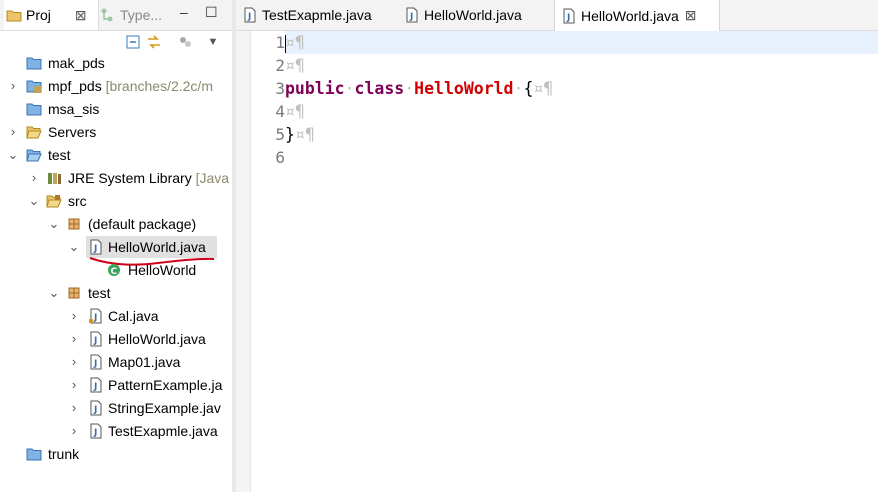 This screenshot has height=492, width=878. Describe the element at coordinates (116, 316) in the screenshot. I see `tree-item-cal-java: › J Cal.java` at that location.